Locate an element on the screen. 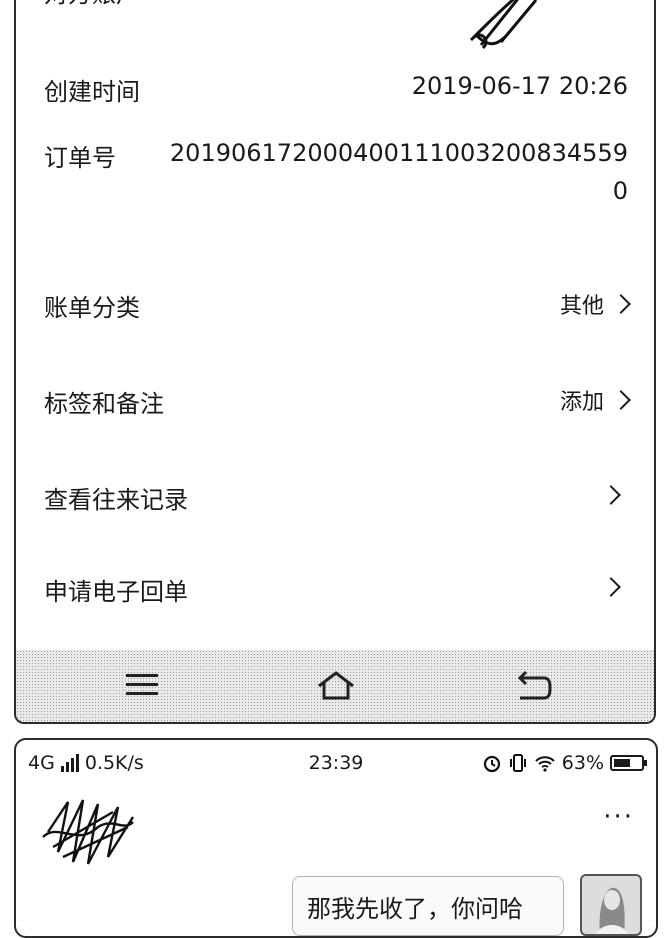 The image size is (672, 938). alarm-icon is located at coordinates (491, 764).